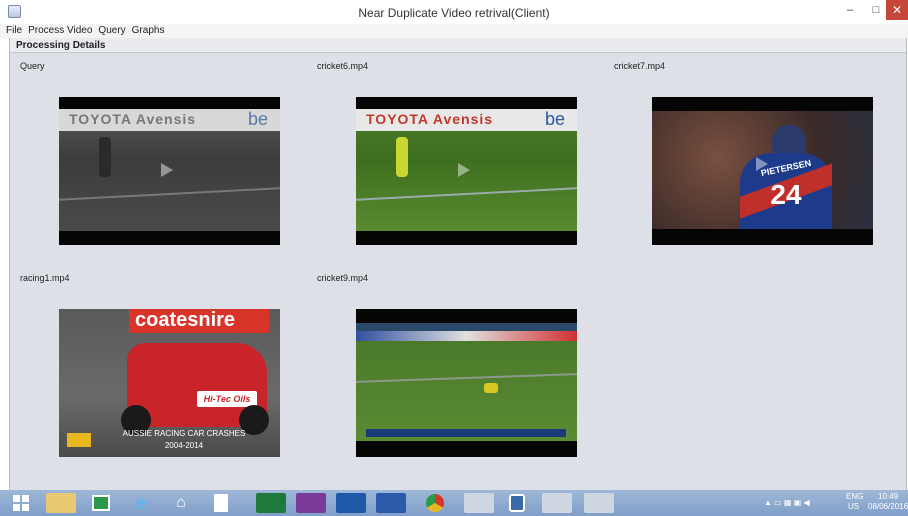  What do you see at coordinates (181, 503) in the screenshot?
I see `home-icon: ⌂` at bounding box center [181, 503].